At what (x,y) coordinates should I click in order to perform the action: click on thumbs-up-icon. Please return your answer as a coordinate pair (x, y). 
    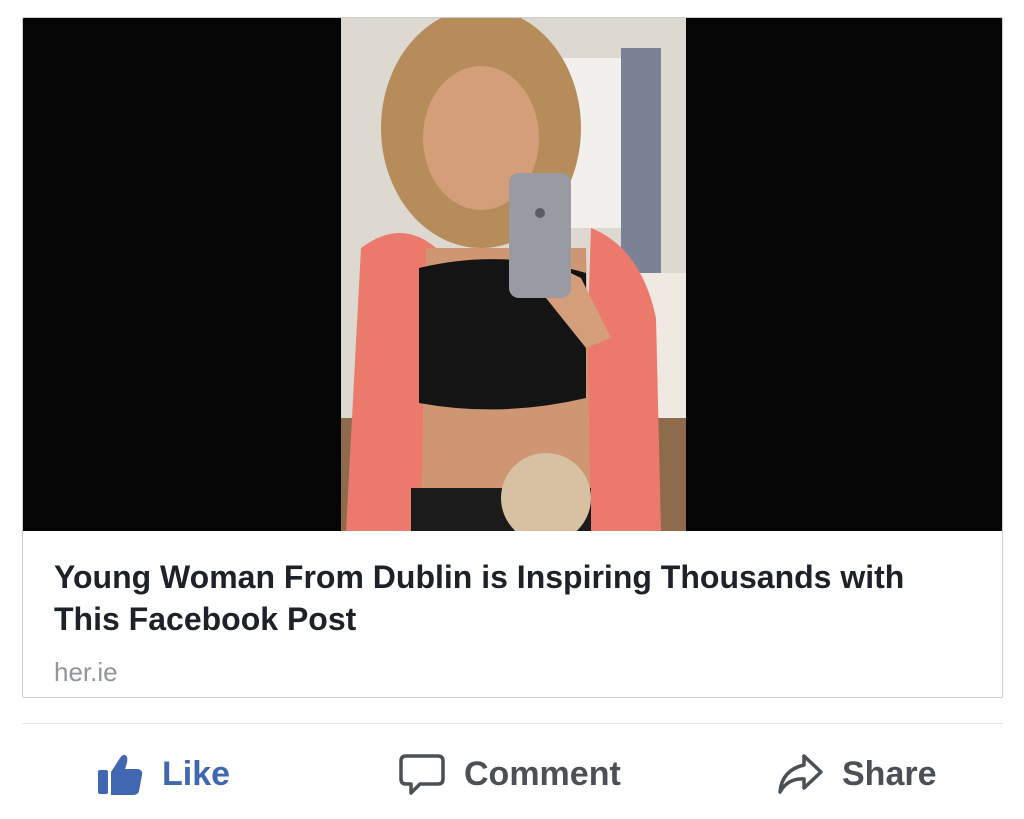
    Looking at the image, I should click on (120, 774).